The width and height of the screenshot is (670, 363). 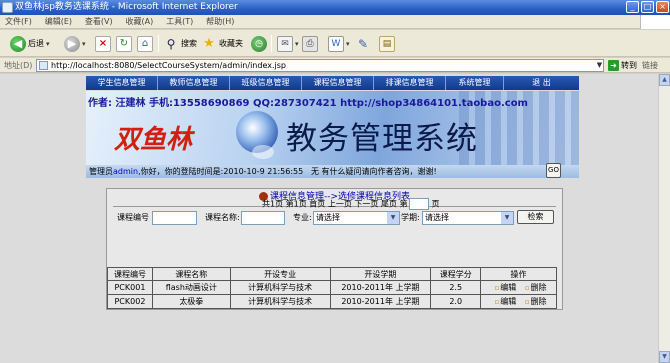 What do you see at coordinates (18, 43) in the screenshot?
I see `back-arrow-icon: ◀` at bounding box center [18, 43].